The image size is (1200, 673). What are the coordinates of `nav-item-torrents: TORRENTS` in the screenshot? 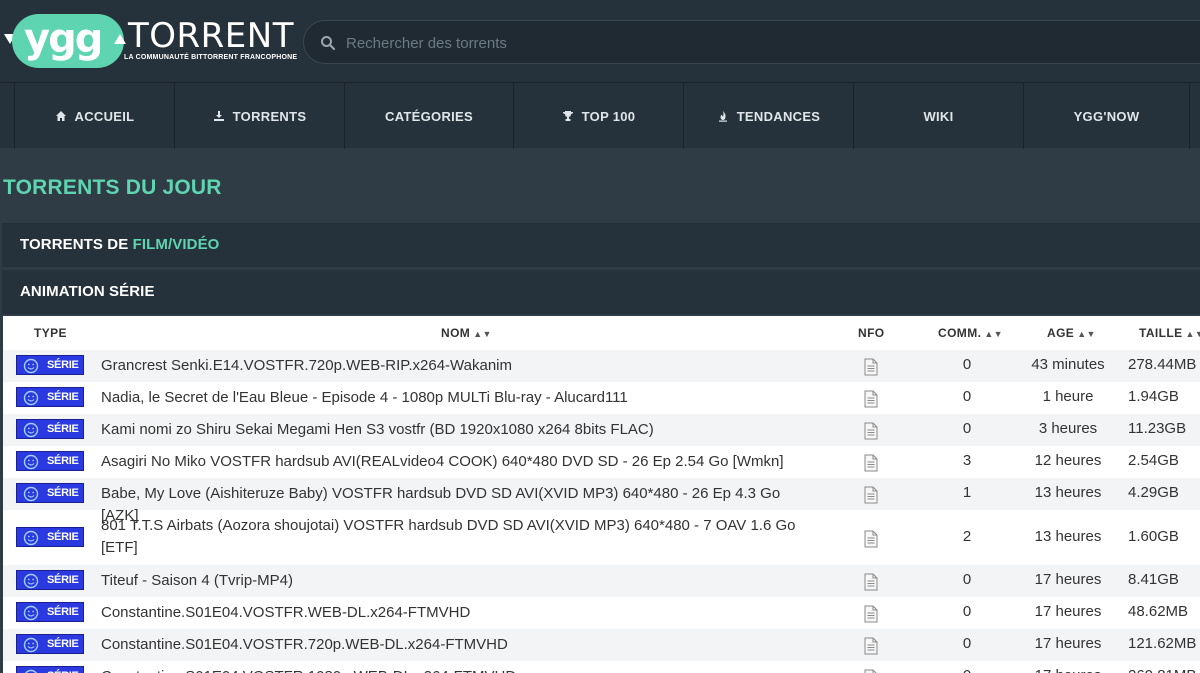 It's located at (259, 116).